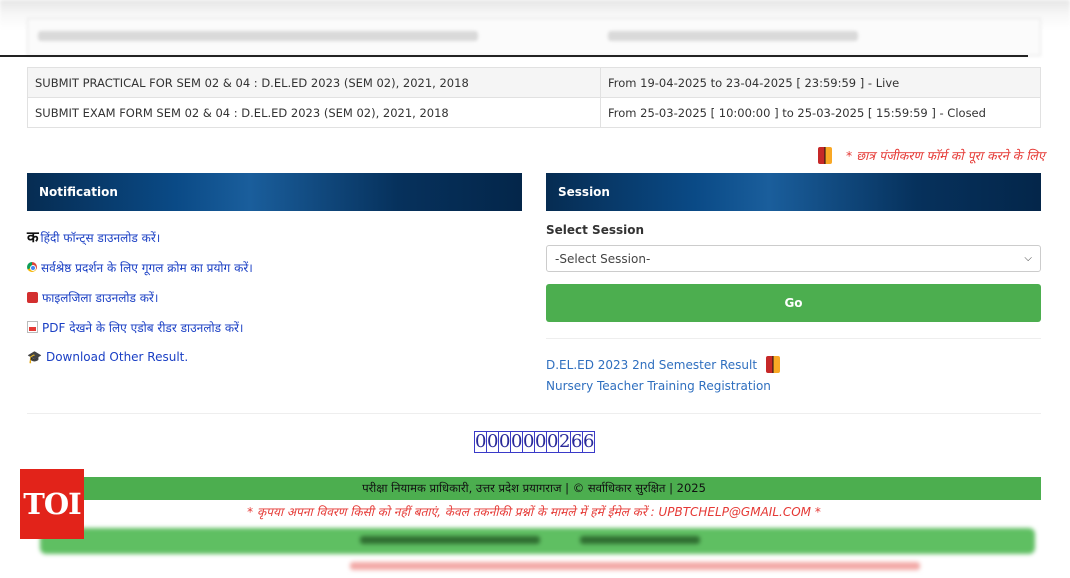  Describe the element at coordinates (651, 365) in the screenshot. I see `deled-result-link: D.EL.ED 2023 2nd Semester Result` at that location.